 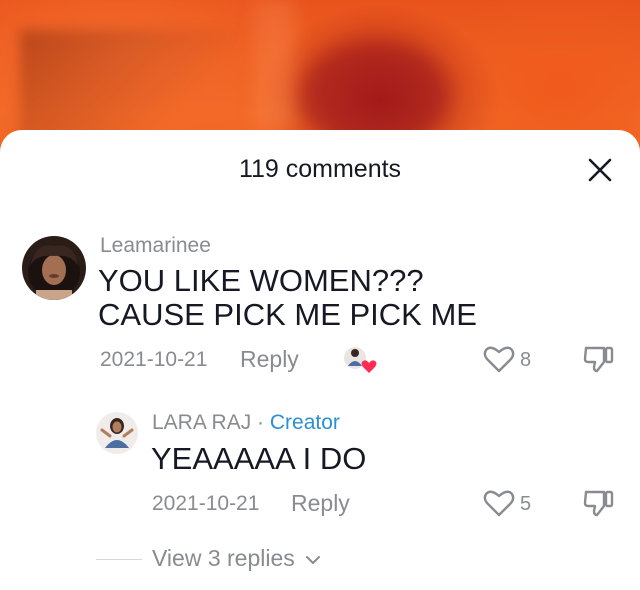 What do you see at coordinates (269, 359) in the screenshot?
I see `reply-button: Reply` at bounding box center [269, 359].